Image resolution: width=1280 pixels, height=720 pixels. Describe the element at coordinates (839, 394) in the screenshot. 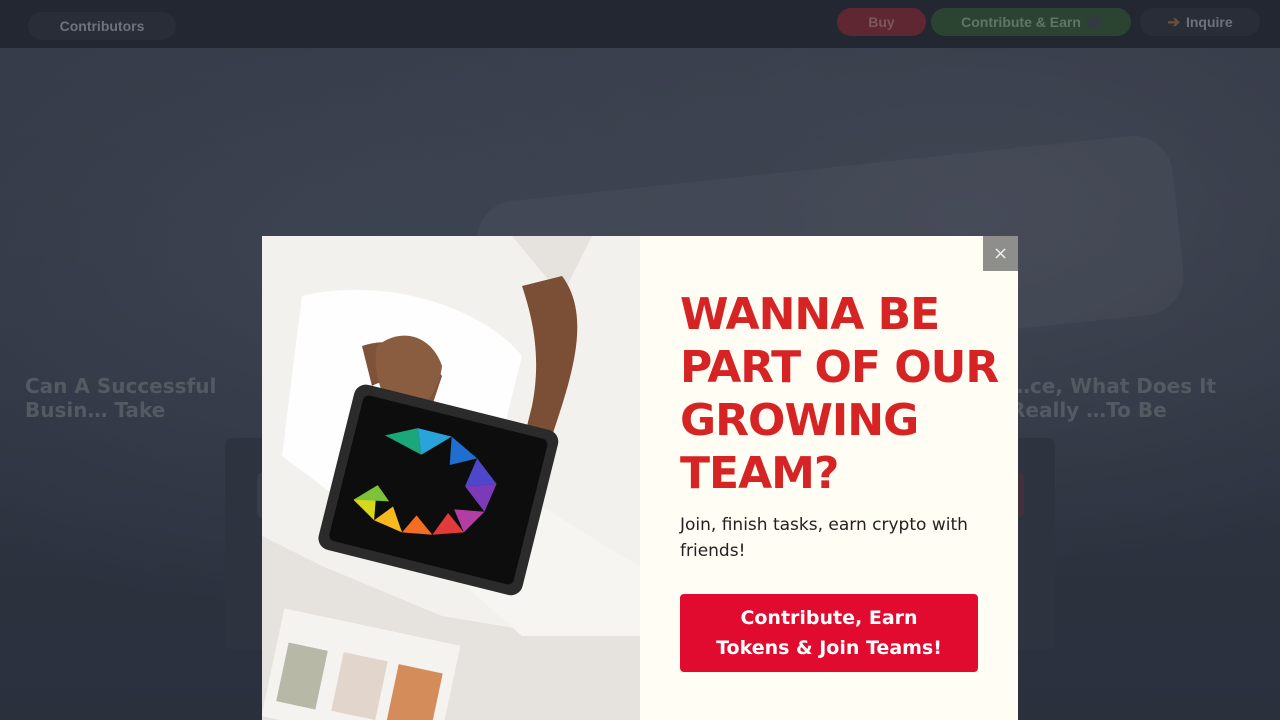

I see `popup-headline: WANNA BE PART OF OUR GROWING TEAM?` at that location.